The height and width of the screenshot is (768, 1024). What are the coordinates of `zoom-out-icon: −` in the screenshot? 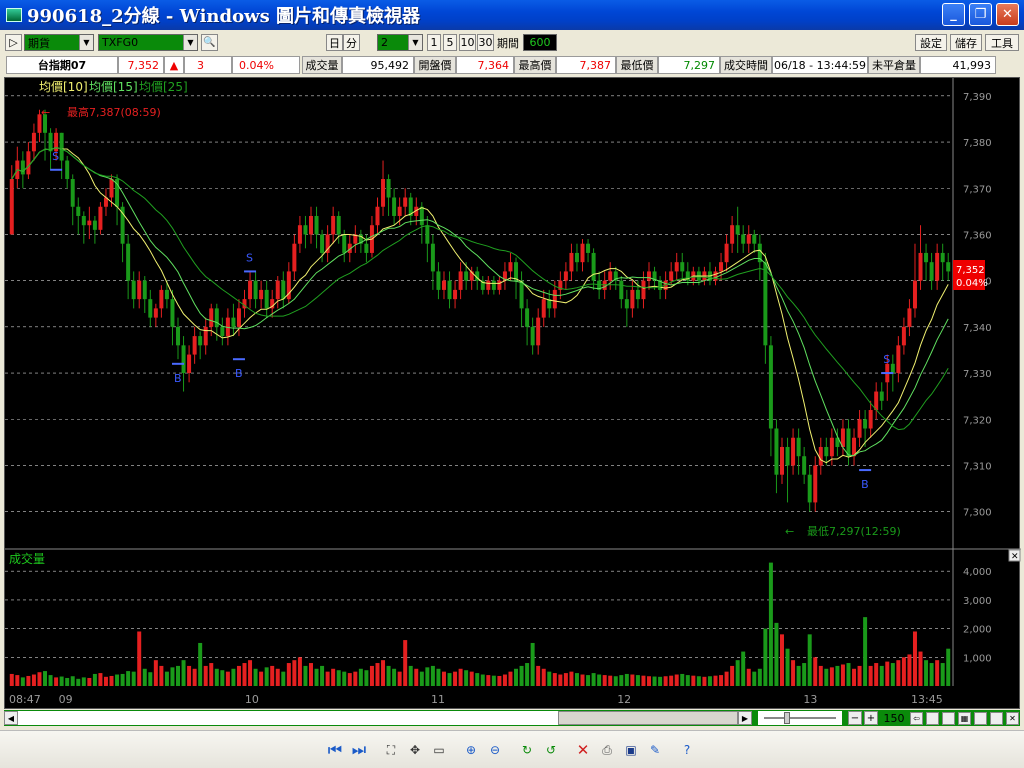 It's located at (855, 718).